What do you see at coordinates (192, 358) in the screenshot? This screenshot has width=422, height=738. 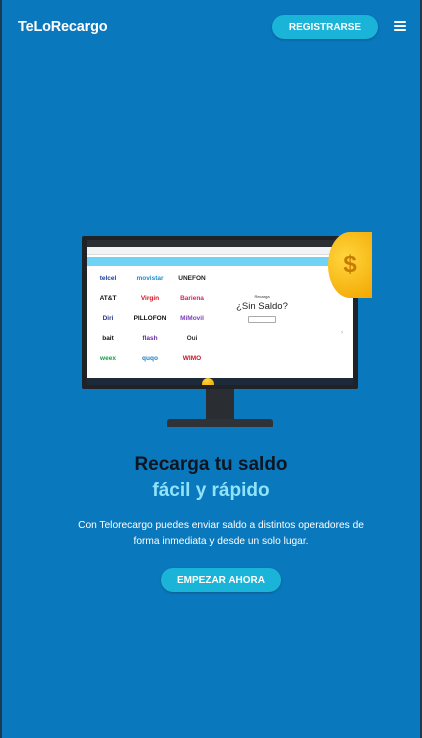 I see `operator-logo: WIMO` at bounding box center [192, 358].